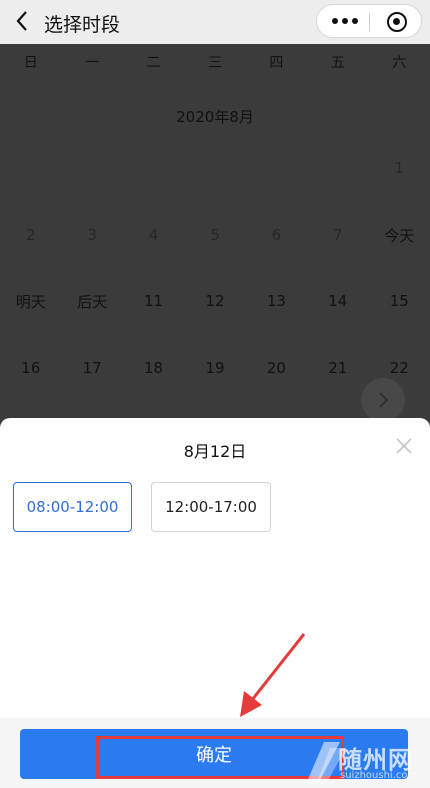 The image size is (430, 788). Describe the element at coordinates (379, 775) in the screenshot. I see `watermark-site: suizhoushi.com` at that location.